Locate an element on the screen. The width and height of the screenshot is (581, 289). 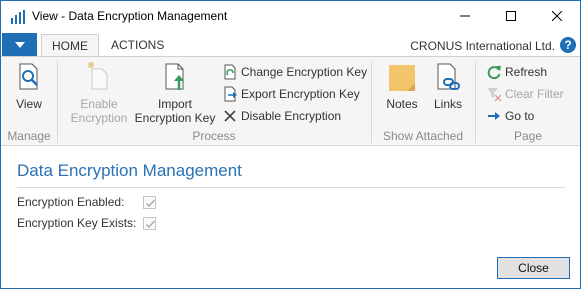
enable-encryption-label-2: Encryption is located at coordinates (99, 118).